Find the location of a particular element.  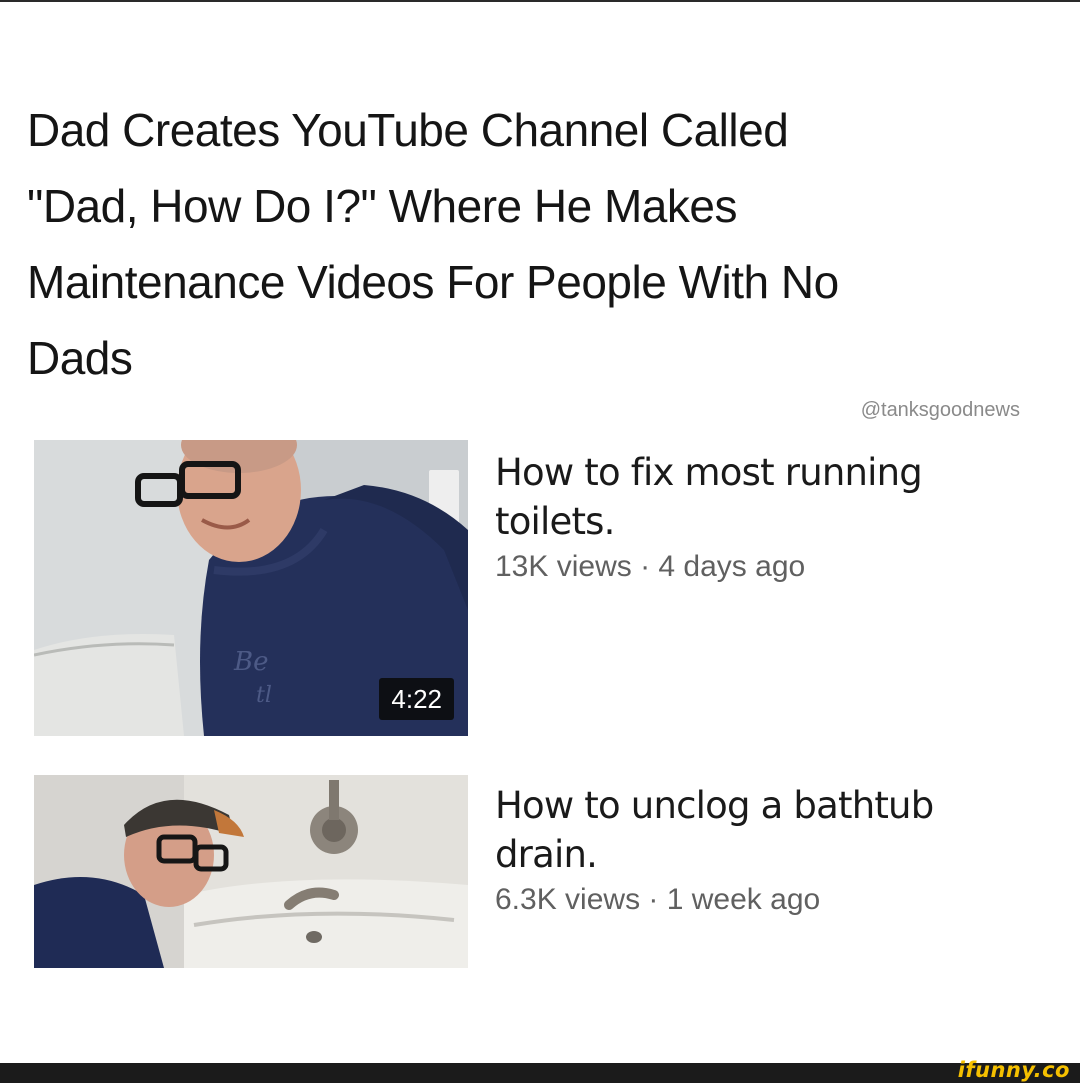

video-thumbnail: Be tl 4:22 is located at coordinates (251, 588).